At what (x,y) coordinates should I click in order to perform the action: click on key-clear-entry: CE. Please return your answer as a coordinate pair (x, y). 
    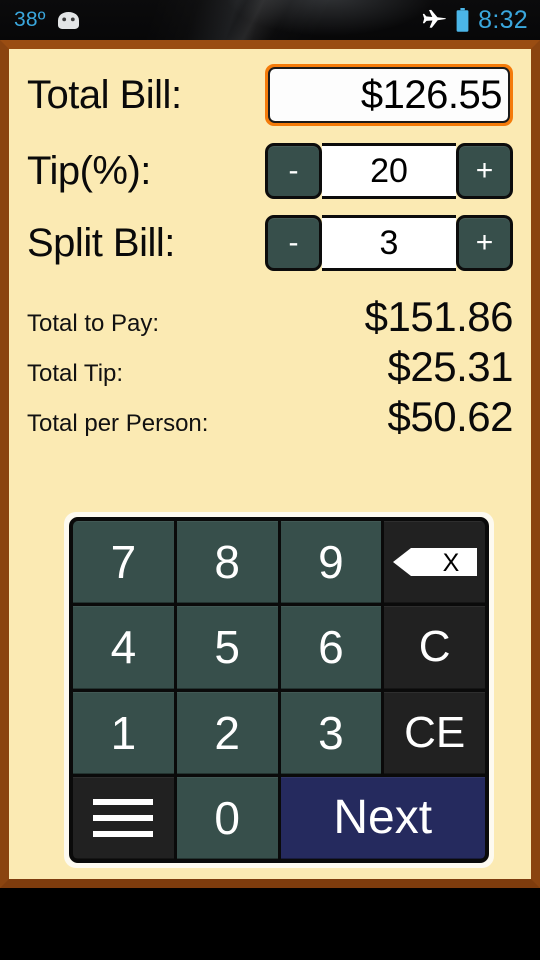
    Looking at the image, I should click on (434, 732).